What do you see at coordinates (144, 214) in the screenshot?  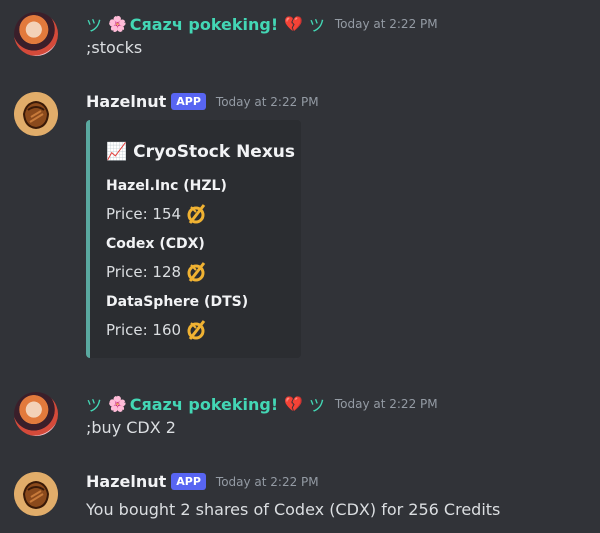 I see `stock-price-text: Price: 154` at bounding box center [144, 214].